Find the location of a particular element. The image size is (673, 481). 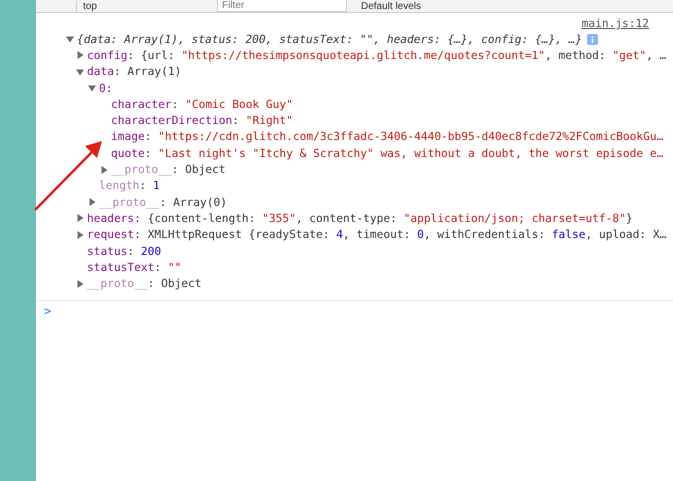

property-key: statusText is located at coordinates (120, 267).